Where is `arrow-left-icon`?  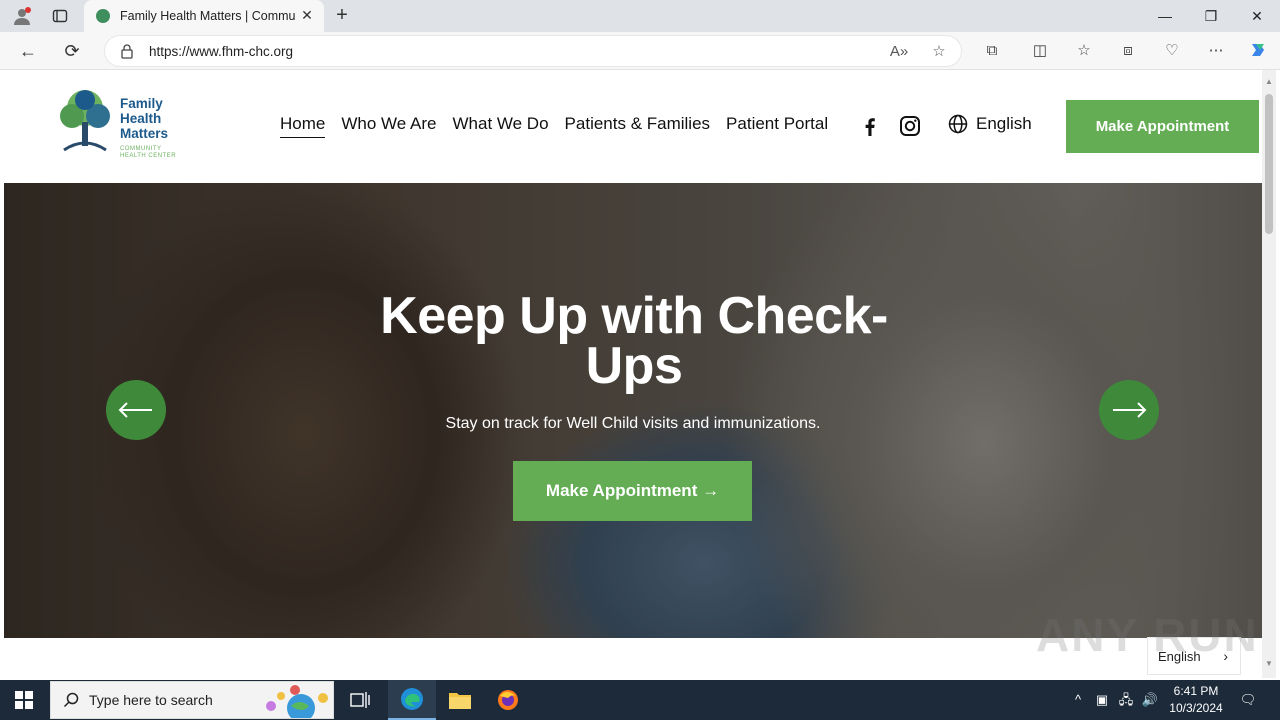 arrow-left-icon is located at coordinates (135, 410).